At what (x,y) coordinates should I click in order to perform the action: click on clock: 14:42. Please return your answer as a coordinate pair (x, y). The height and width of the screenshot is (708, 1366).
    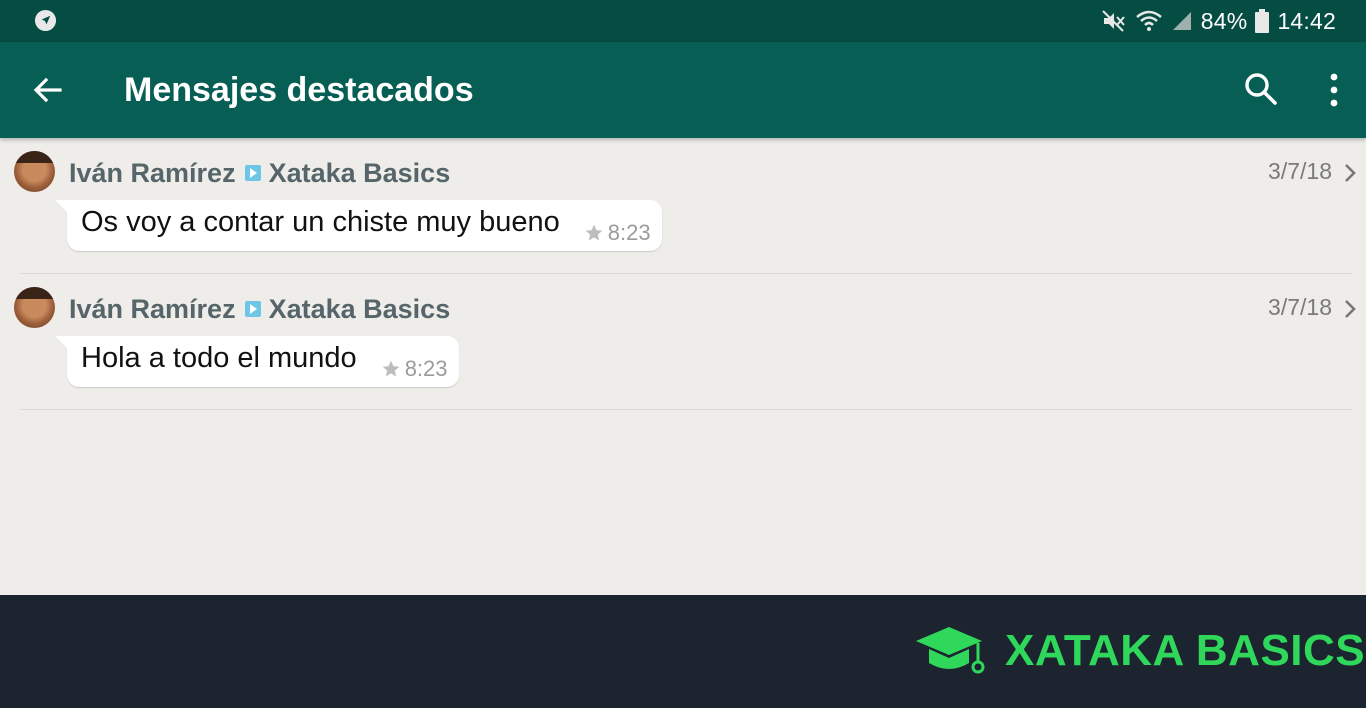
    Looking at the image, I should click on (1306, 20).